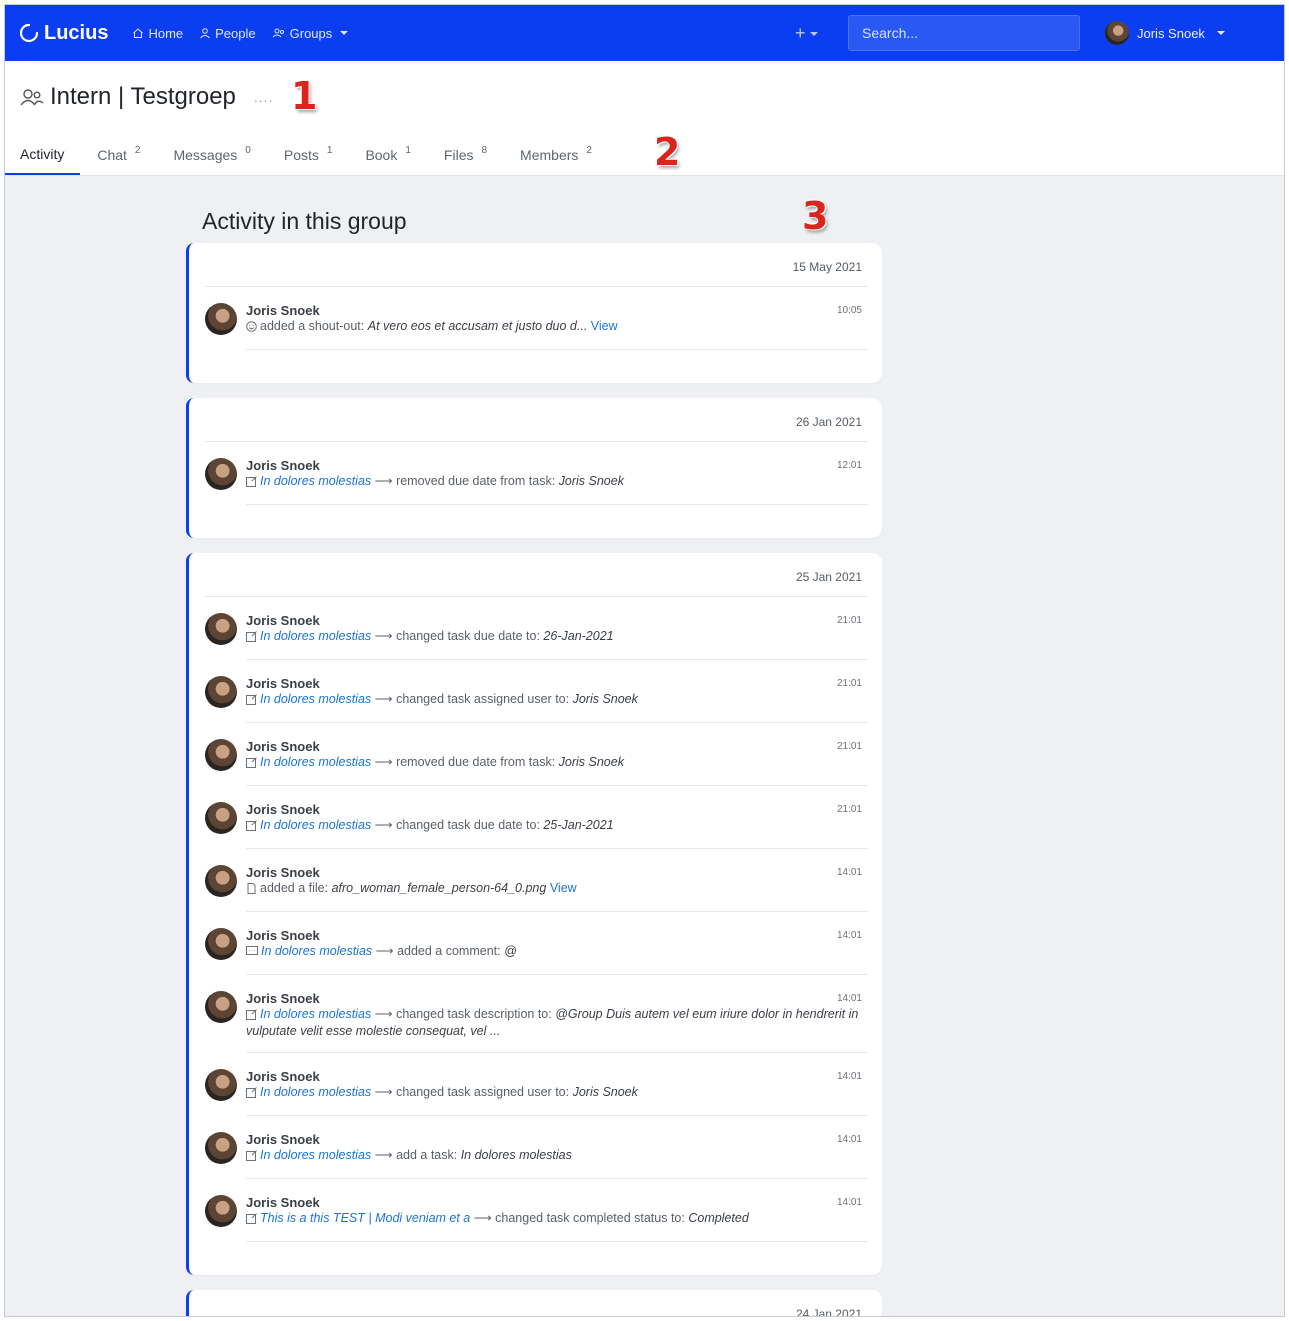 The height and width of the screenshot is (1321, 1289). I want to click on tab-label: Posts, so click(301, 155).